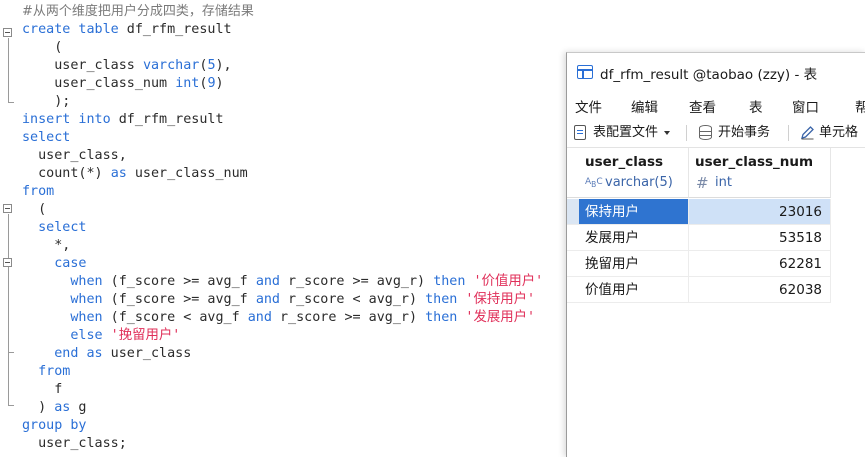 This screenshot has width=865, height=457. What do you see at coordinates (211, 83) in the screenshot?
I see `keyword-token: 9` at bounding box center [211, 83].